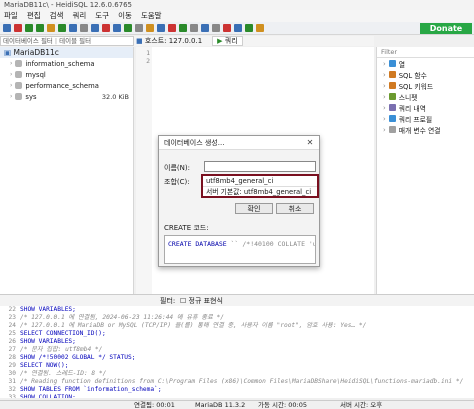 The height and width of the screenshot is (409, 474). What do you see at coordinates (295, 208) in the screenshot?
I see `cancel-button: 취소` at bounding box center [295, 208].